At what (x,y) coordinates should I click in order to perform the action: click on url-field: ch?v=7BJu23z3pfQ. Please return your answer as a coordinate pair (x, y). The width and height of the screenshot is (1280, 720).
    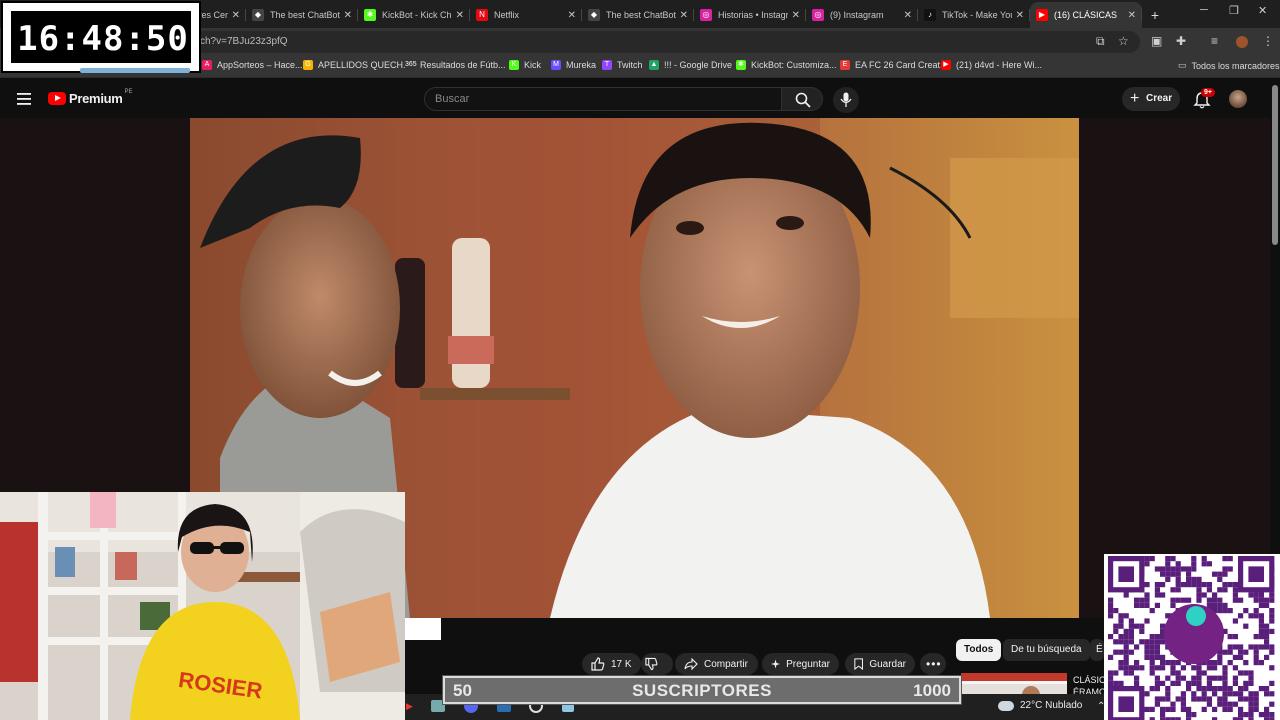
    Looking at the image, I should click on (630, 42).